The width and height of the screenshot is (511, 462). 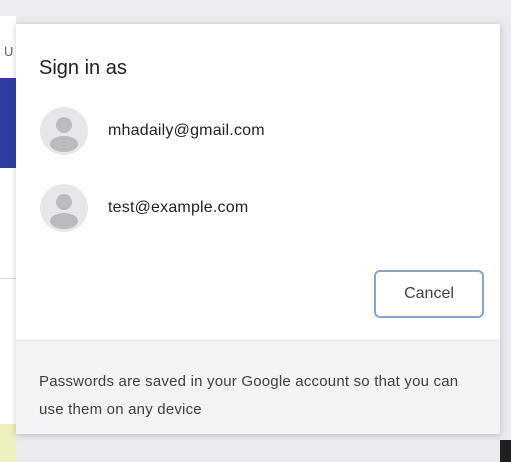 What do you see at coordinates (178, 207) in the screenshot?
I see `account-email: test@example.com` at bounding box center [178, 207].